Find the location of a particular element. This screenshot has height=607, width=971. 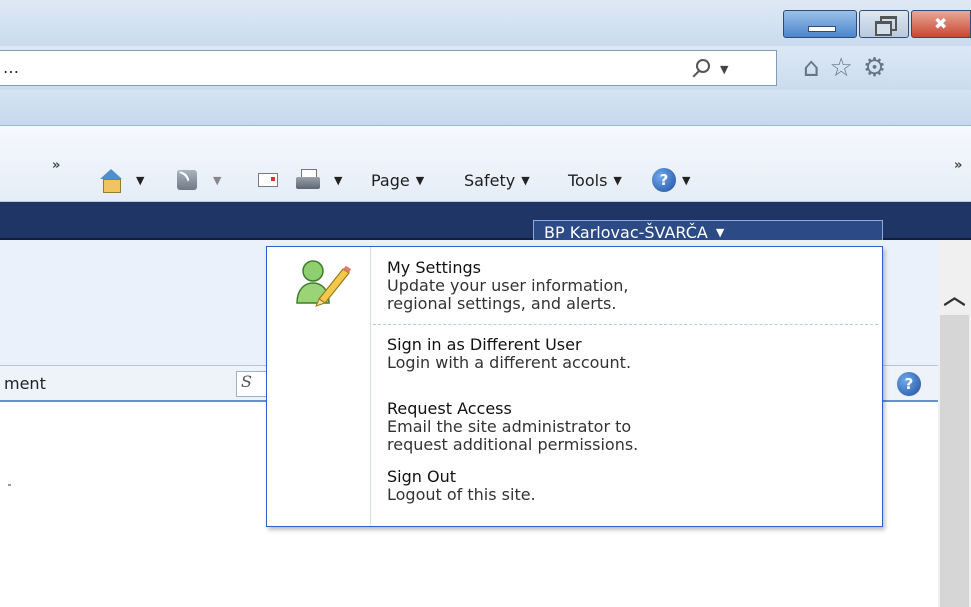

menu-item-desc: Update your user information, is located at coordinates (508, 285).